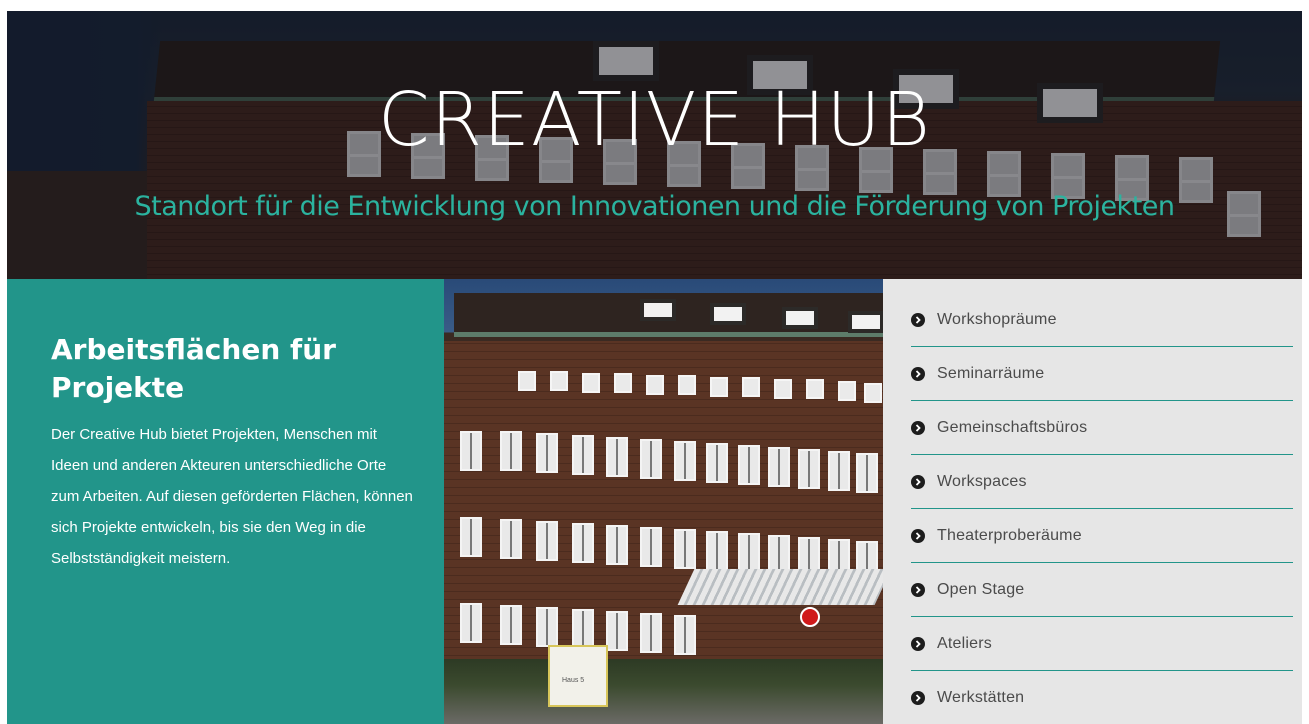 The height and width of the screenshot is (724, 1309). I want to click on list-item-label: Werkstätten, so click(981, 697).